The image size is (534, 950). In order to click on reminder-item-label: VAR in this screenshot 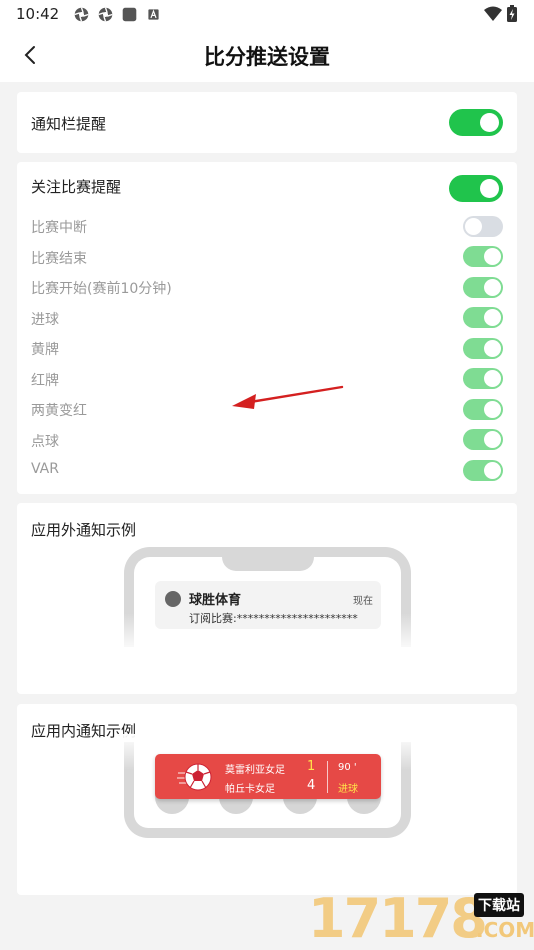, I will do `click(45, 469)`.